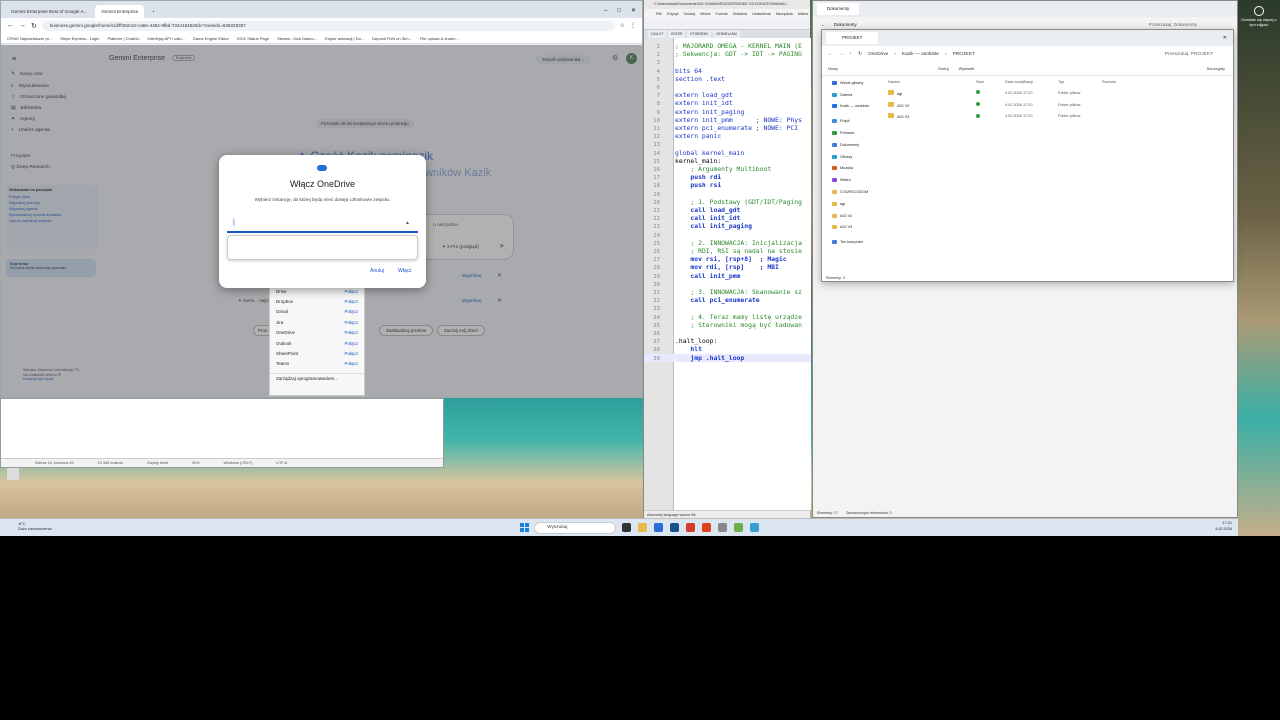 The image size is (1280, 720). What do you see at coordinates (1259, 16) in the screenshot?
I see `spotlight-widget: Dowiedz się więcej o tym zdjęciu` at bounding box center [1259, 16].